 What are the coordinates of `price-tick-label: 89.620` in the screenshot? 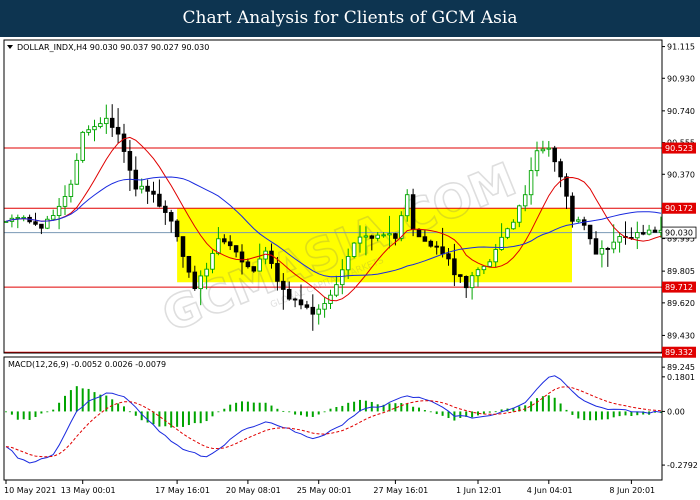 It's located at (681, 303).